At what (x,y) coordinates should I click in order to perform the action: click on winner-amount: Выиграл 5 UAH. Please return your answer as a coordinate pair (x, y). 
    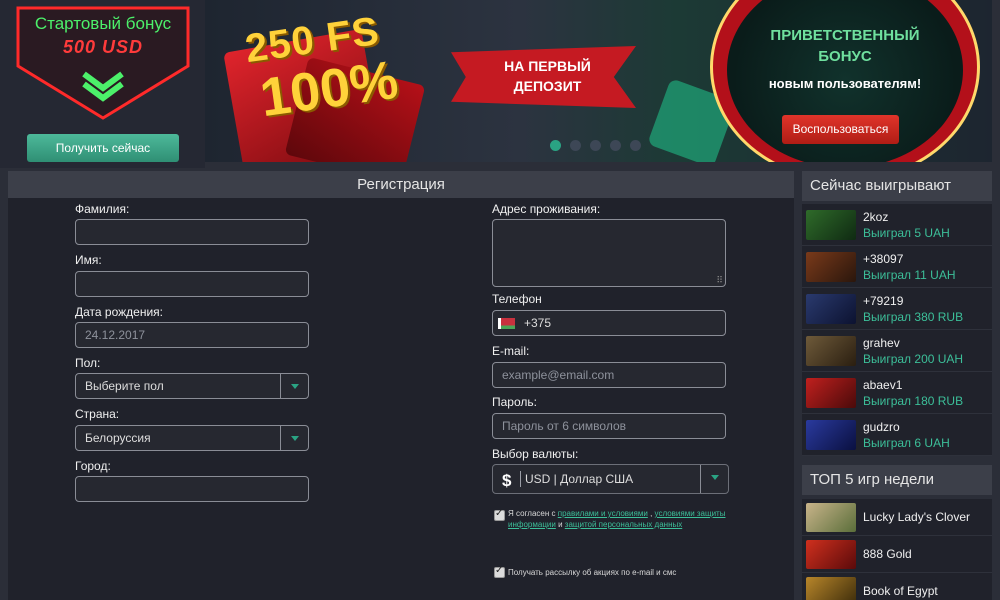
    Looking at the image, I should click on (906, 233).